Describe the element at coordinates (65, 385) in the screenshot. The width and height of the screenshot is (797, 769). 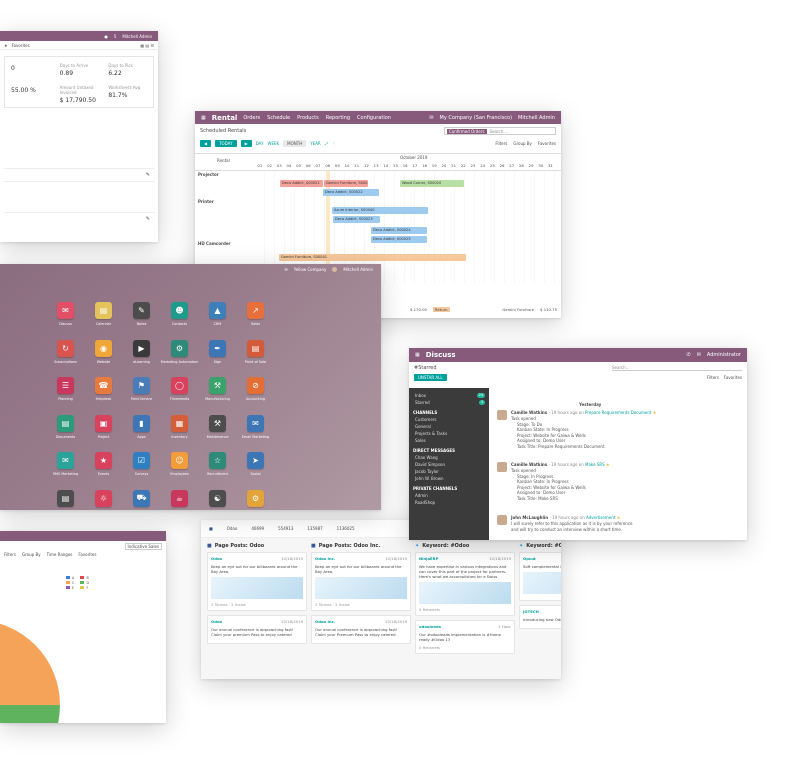
I see `planning-icon: ☰` at that location.